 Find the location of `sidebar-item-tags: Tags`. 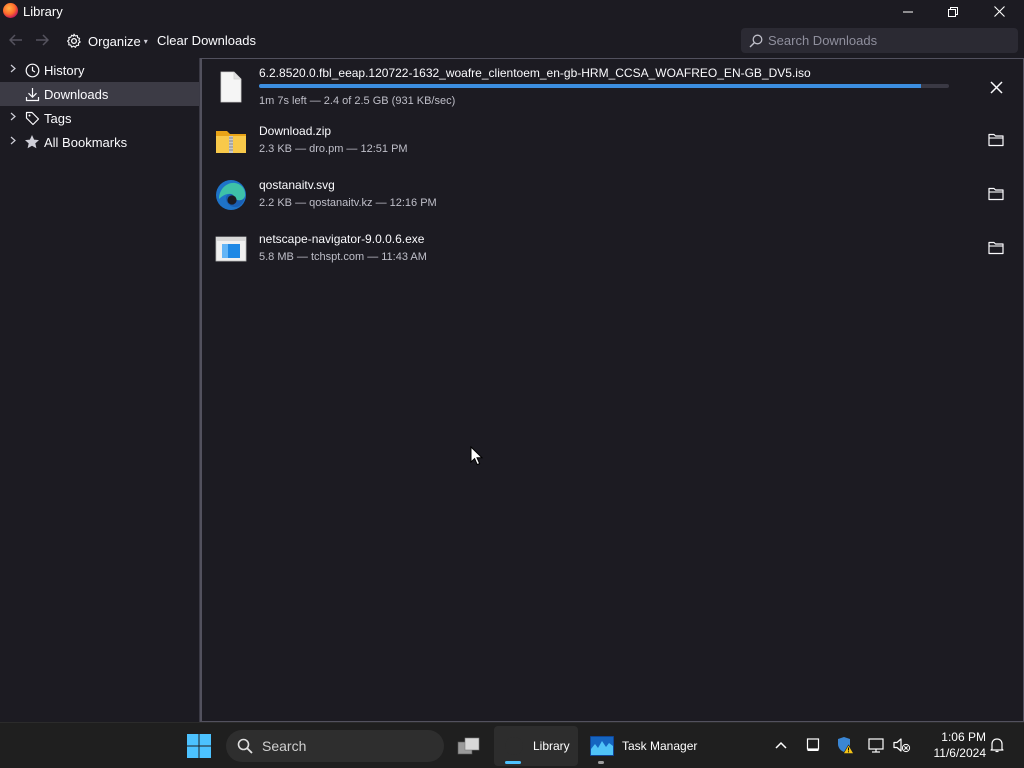

sidebar-item-tags: Tags is located at coordinates (99, 118).